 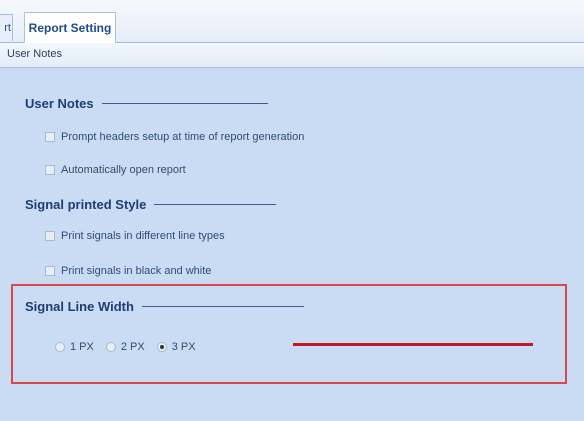 What do you see at coordinates (50, 271) in the screenshot?
I see `checkbox-black-white` at bounding box center [50, 271].